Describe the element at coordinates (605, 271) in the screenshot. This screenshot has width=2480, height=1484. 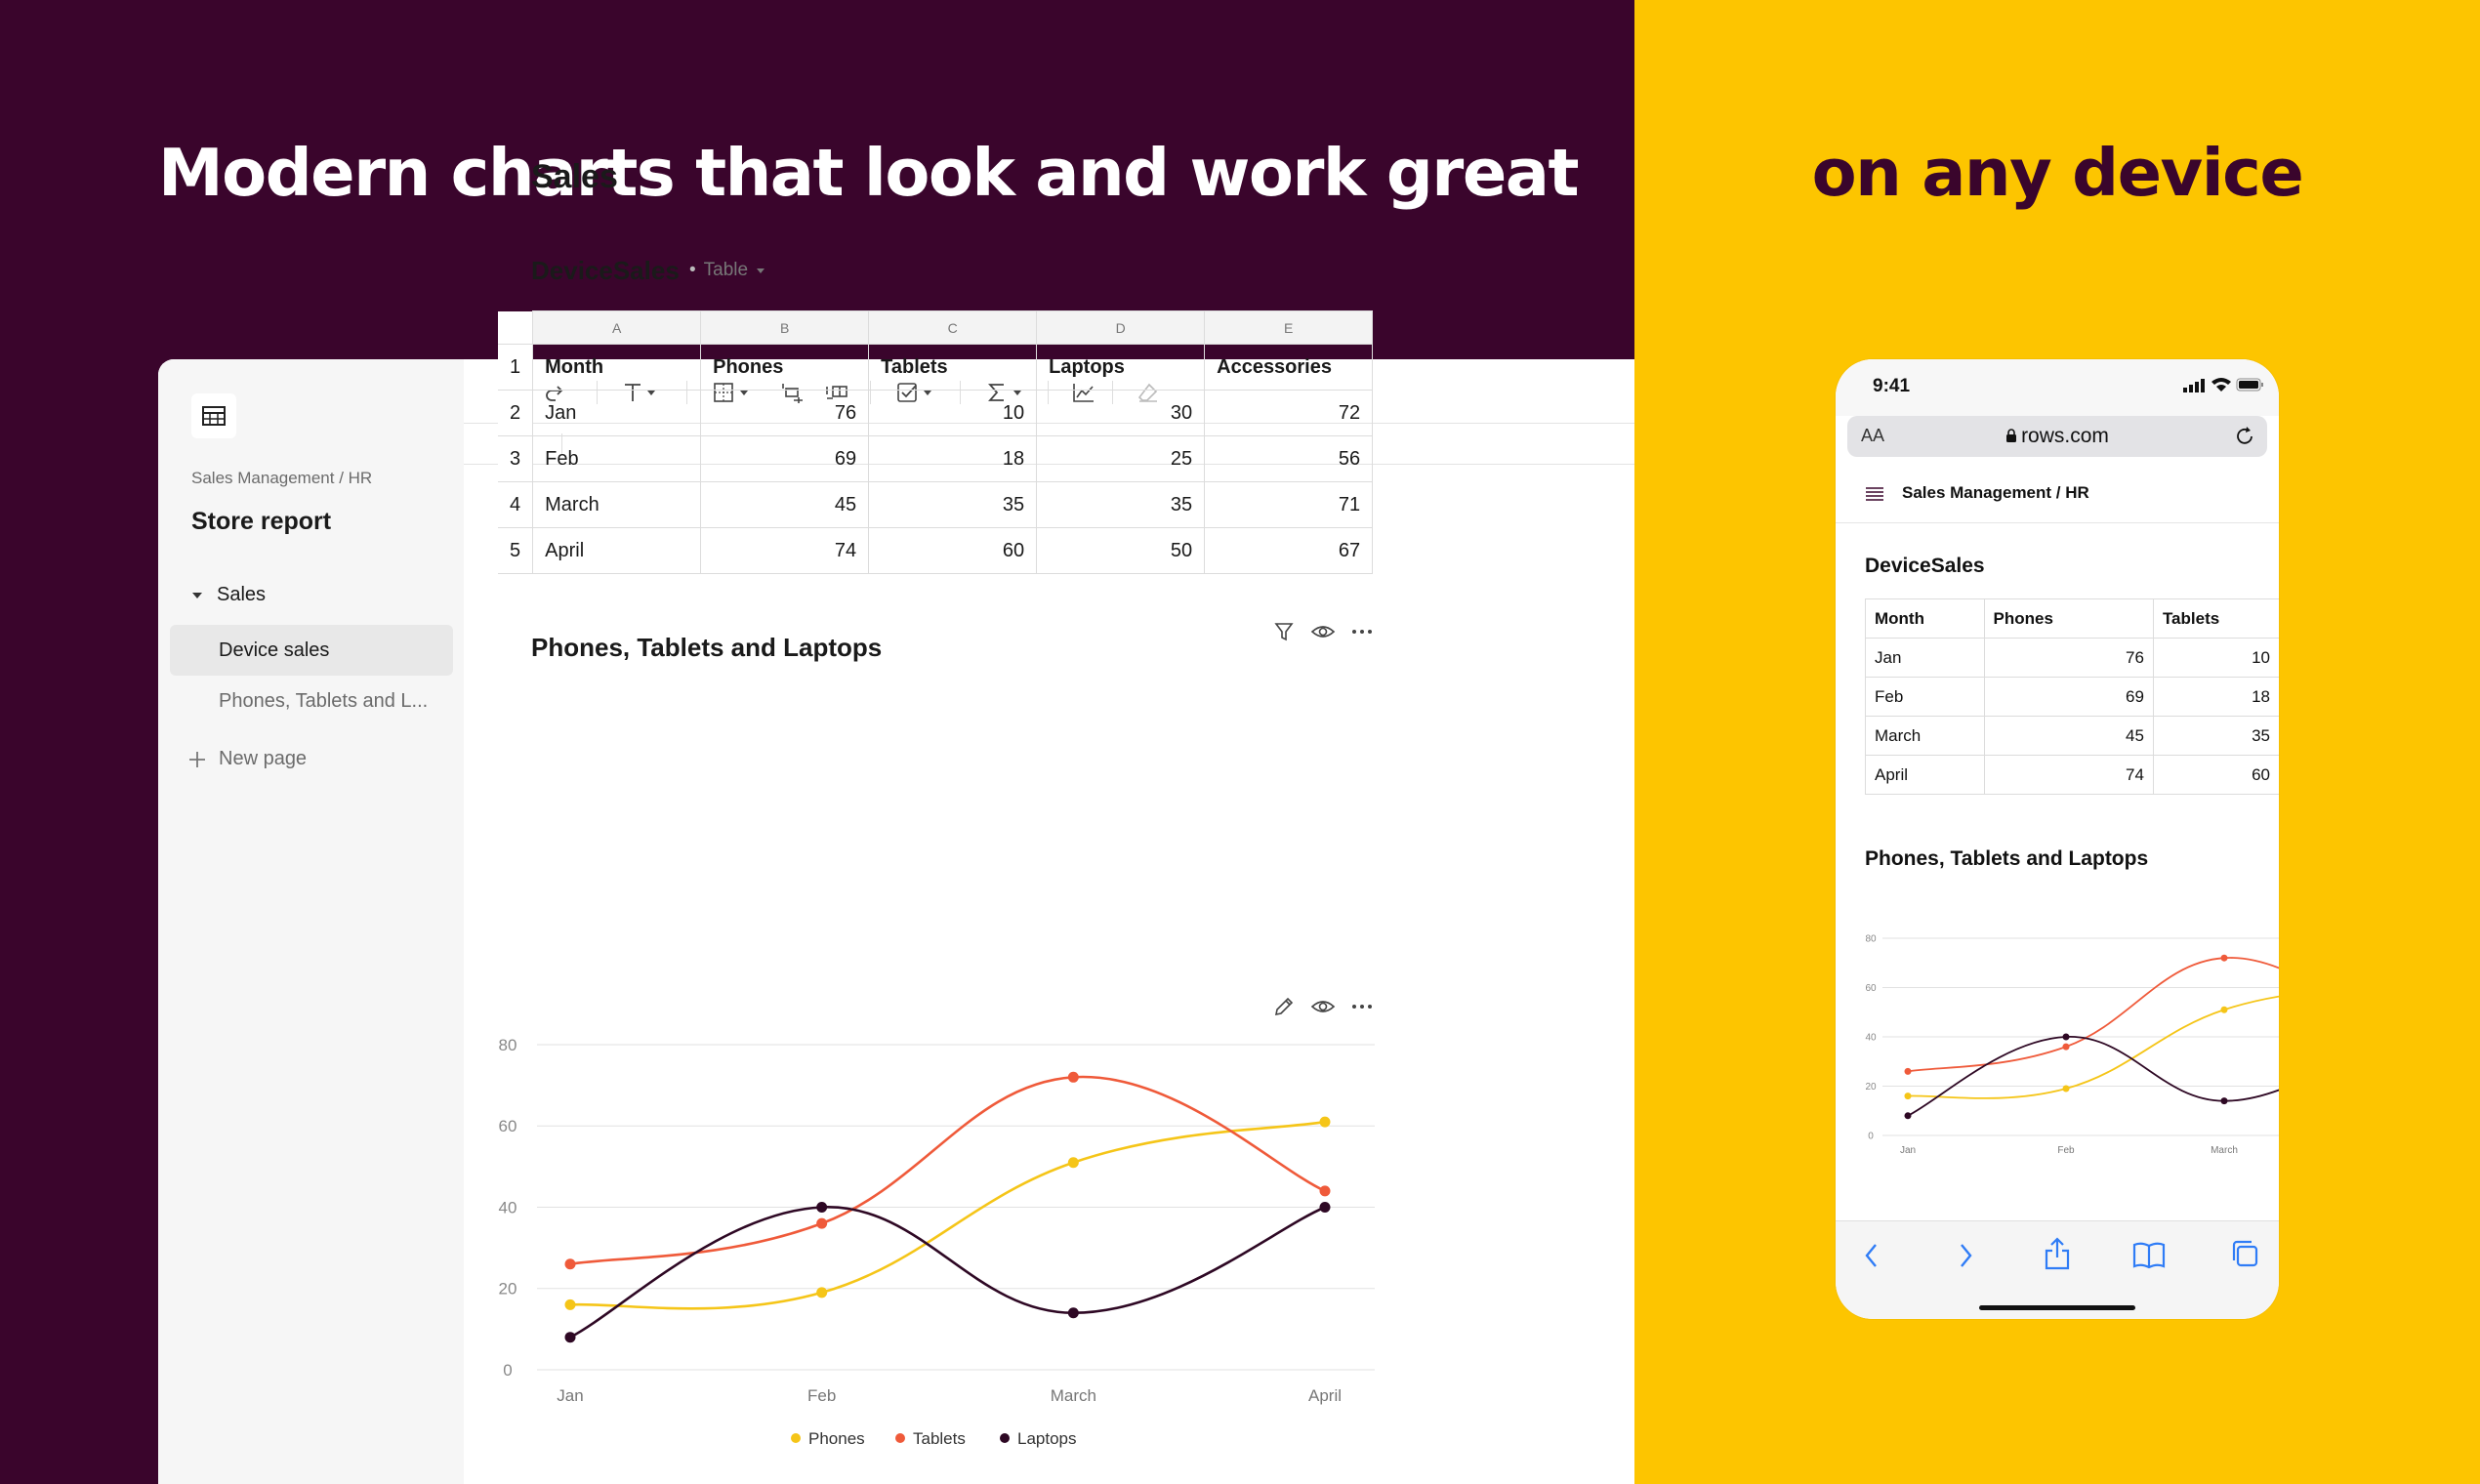
I see `table-title: DeviceSales` at that location.